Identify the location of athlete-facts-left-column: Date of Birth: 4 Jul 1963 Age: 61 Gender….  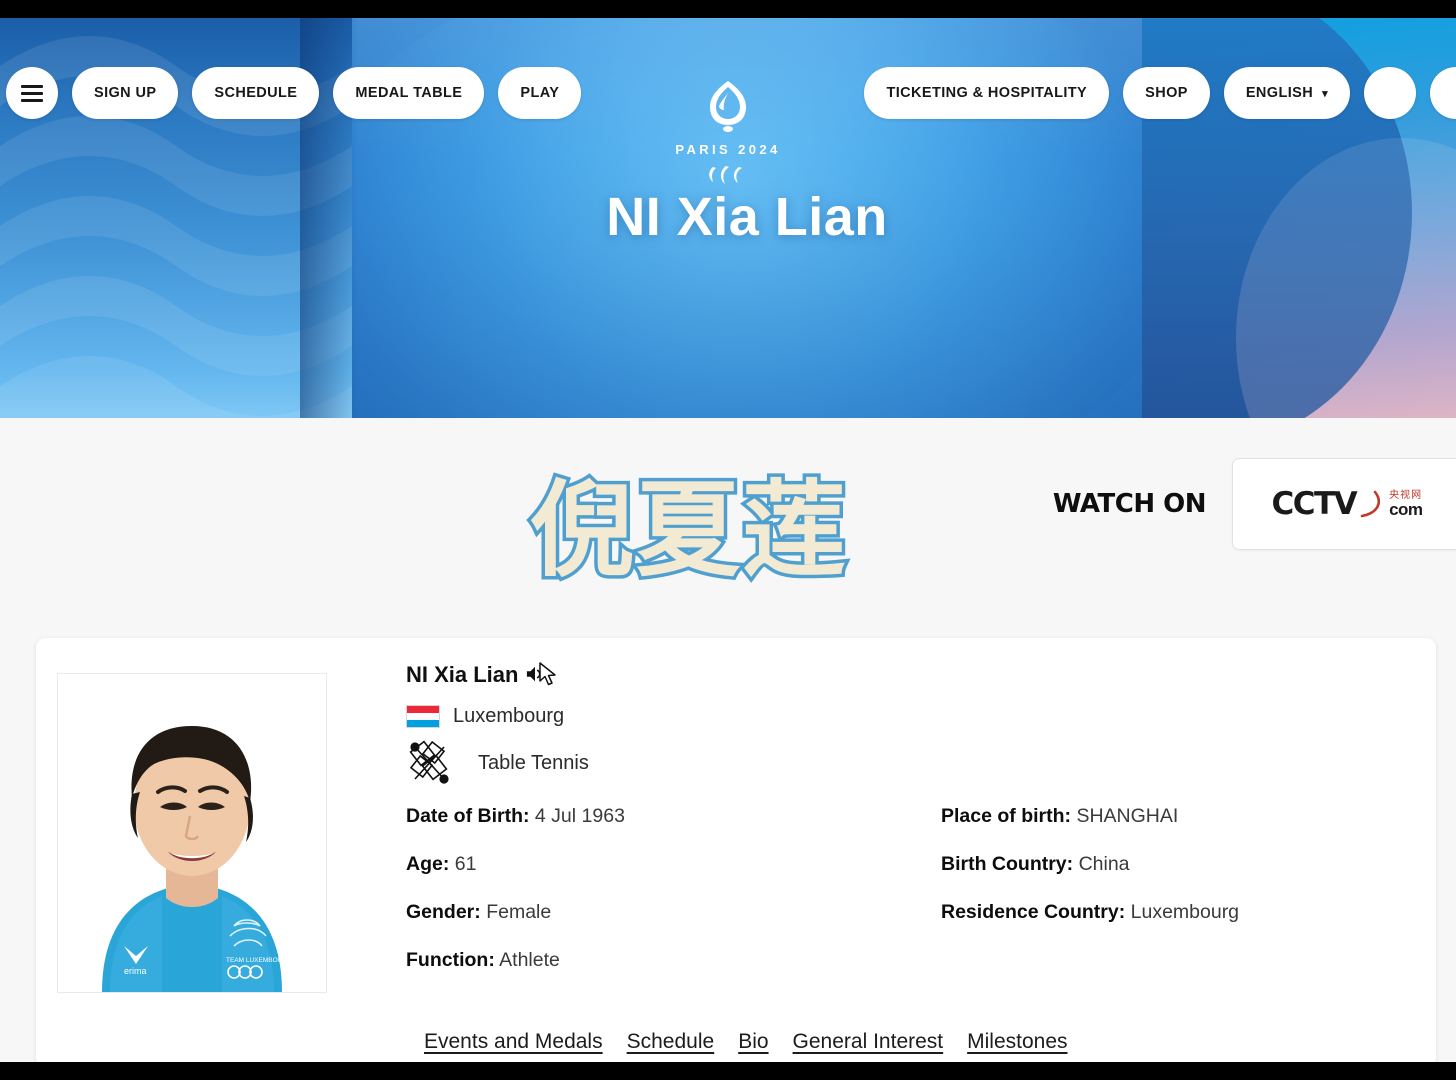
(515, 901).